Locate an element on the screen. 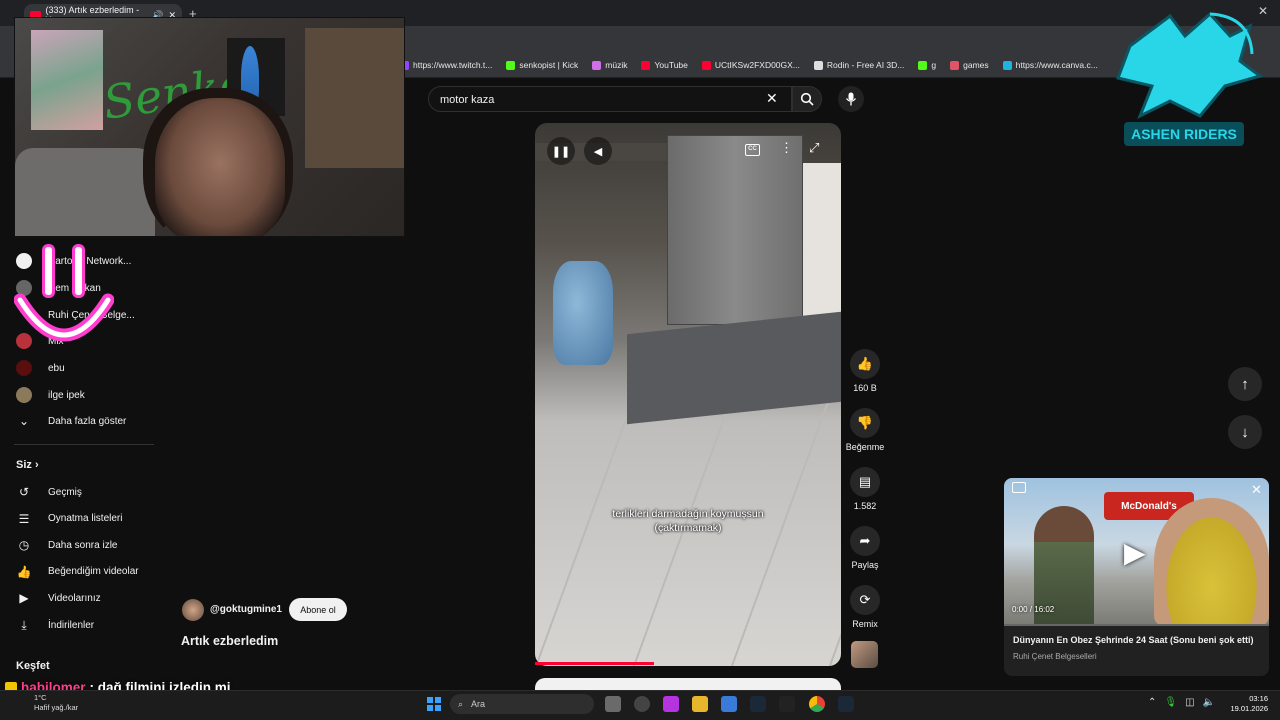 The width and height of the screenshot is (1280, 720). taskbar-clock: 03:16 19.01.2026 is located at coordinates (1248, 704).